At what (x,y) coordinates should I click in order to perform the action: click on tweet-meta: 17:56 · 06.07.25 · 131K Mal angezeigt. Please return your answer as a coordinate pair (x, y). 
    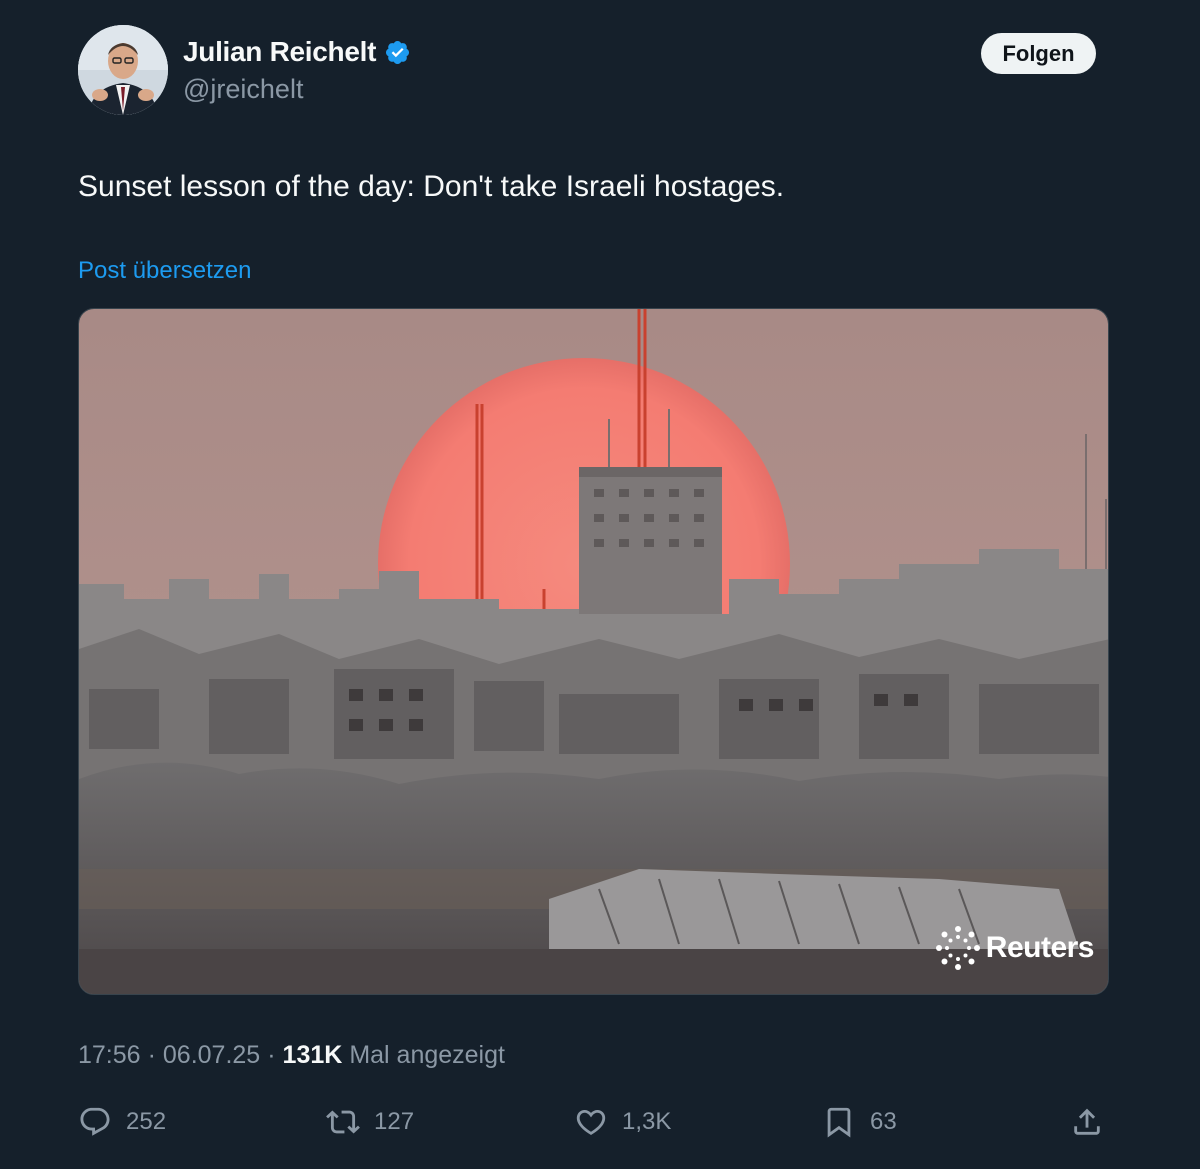
    Looking at the image, I should click on (291, 1055).